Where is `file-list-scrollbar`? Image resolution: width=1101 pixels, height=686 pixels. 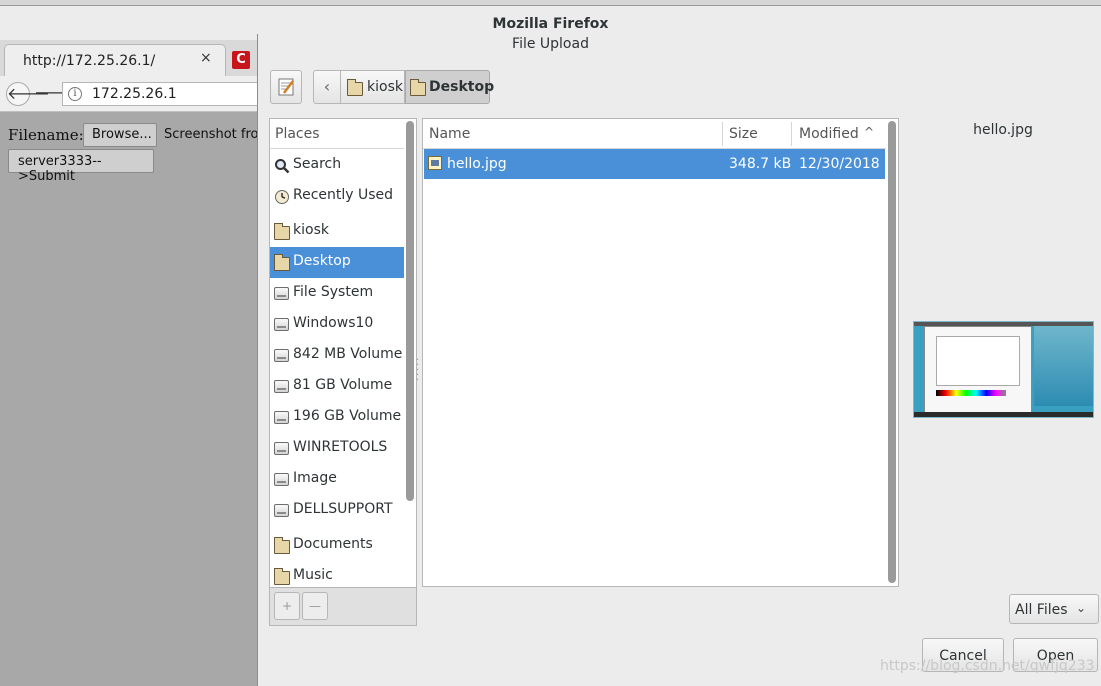 file-list-scrollbar is located at coordinates (892, 352).